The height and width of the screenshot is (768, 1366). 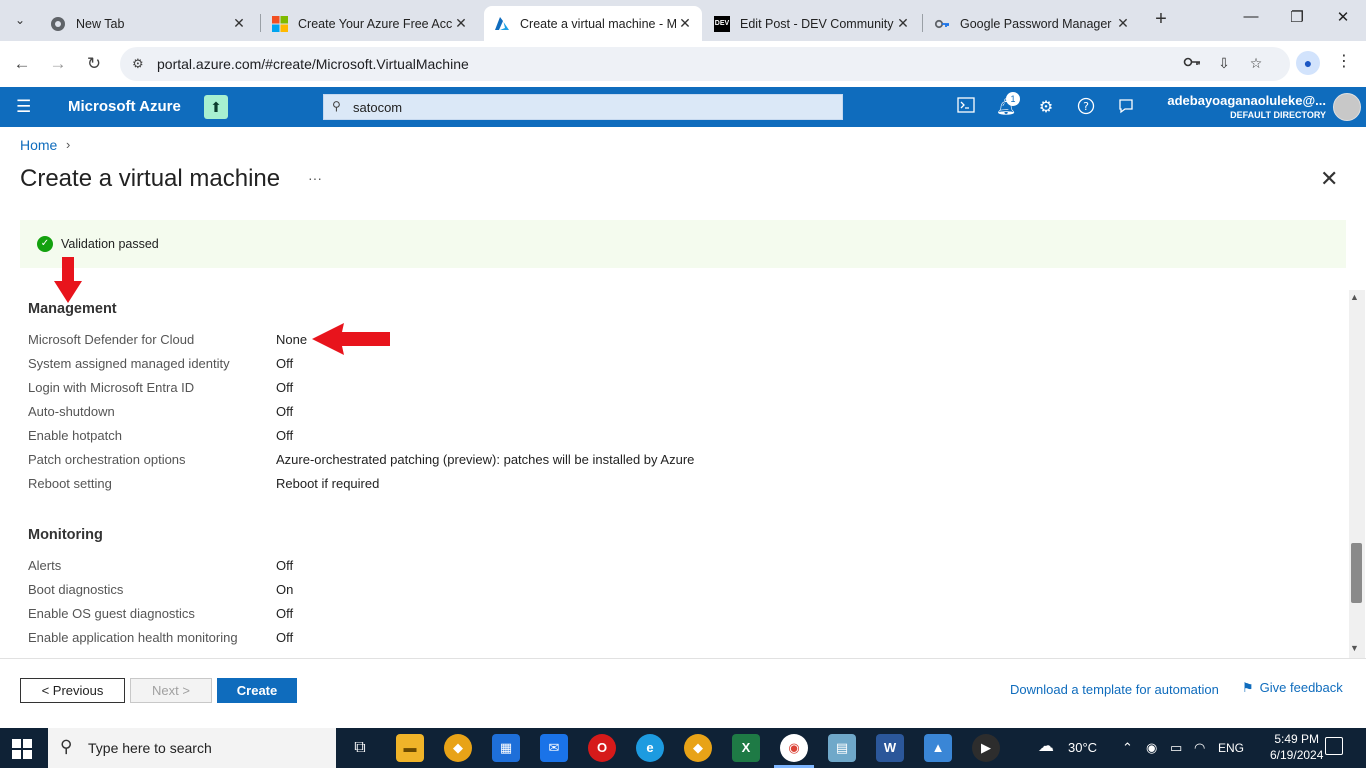 I want to click on temperature: 30°C, so click(x=1082, y=747).